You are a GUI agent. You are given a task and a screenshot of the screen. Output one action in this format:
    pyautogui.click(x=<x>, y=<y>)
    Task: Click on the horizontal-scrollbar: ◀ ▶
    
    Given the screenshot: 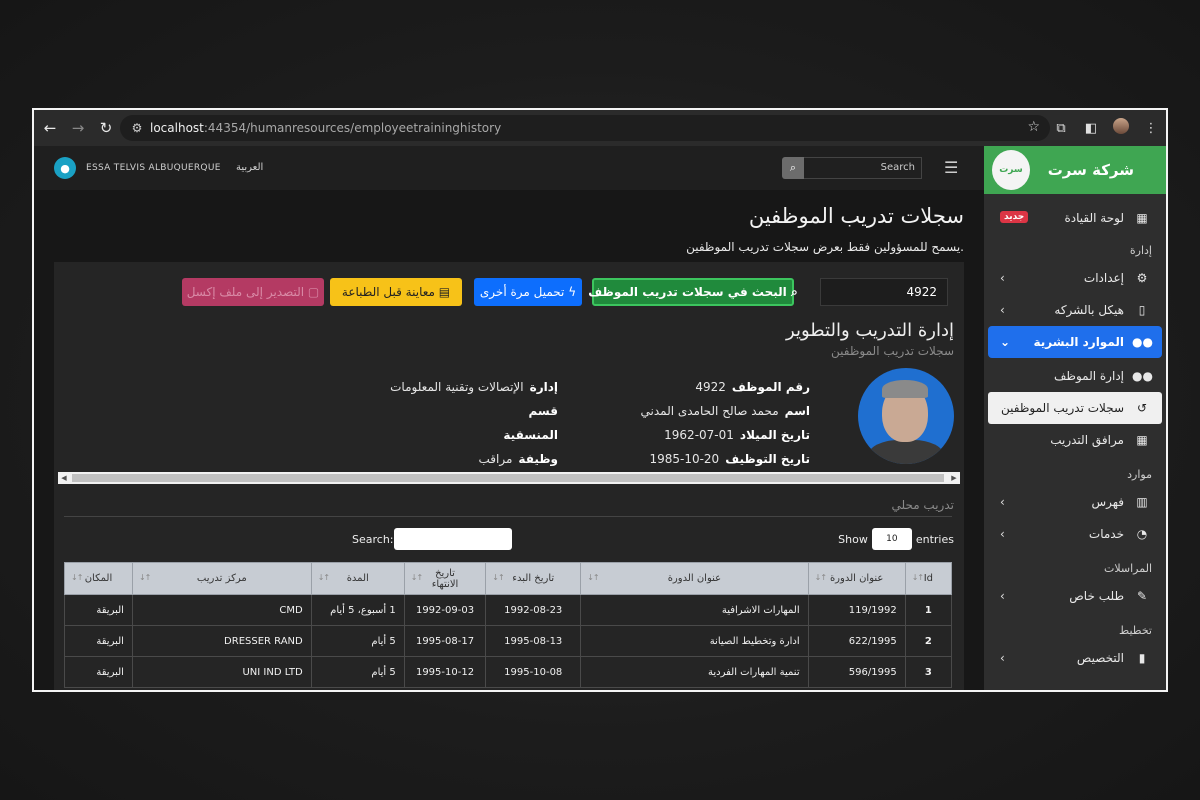 What is the action you would take?
    pyautogui.click(x=509, y=478)
    